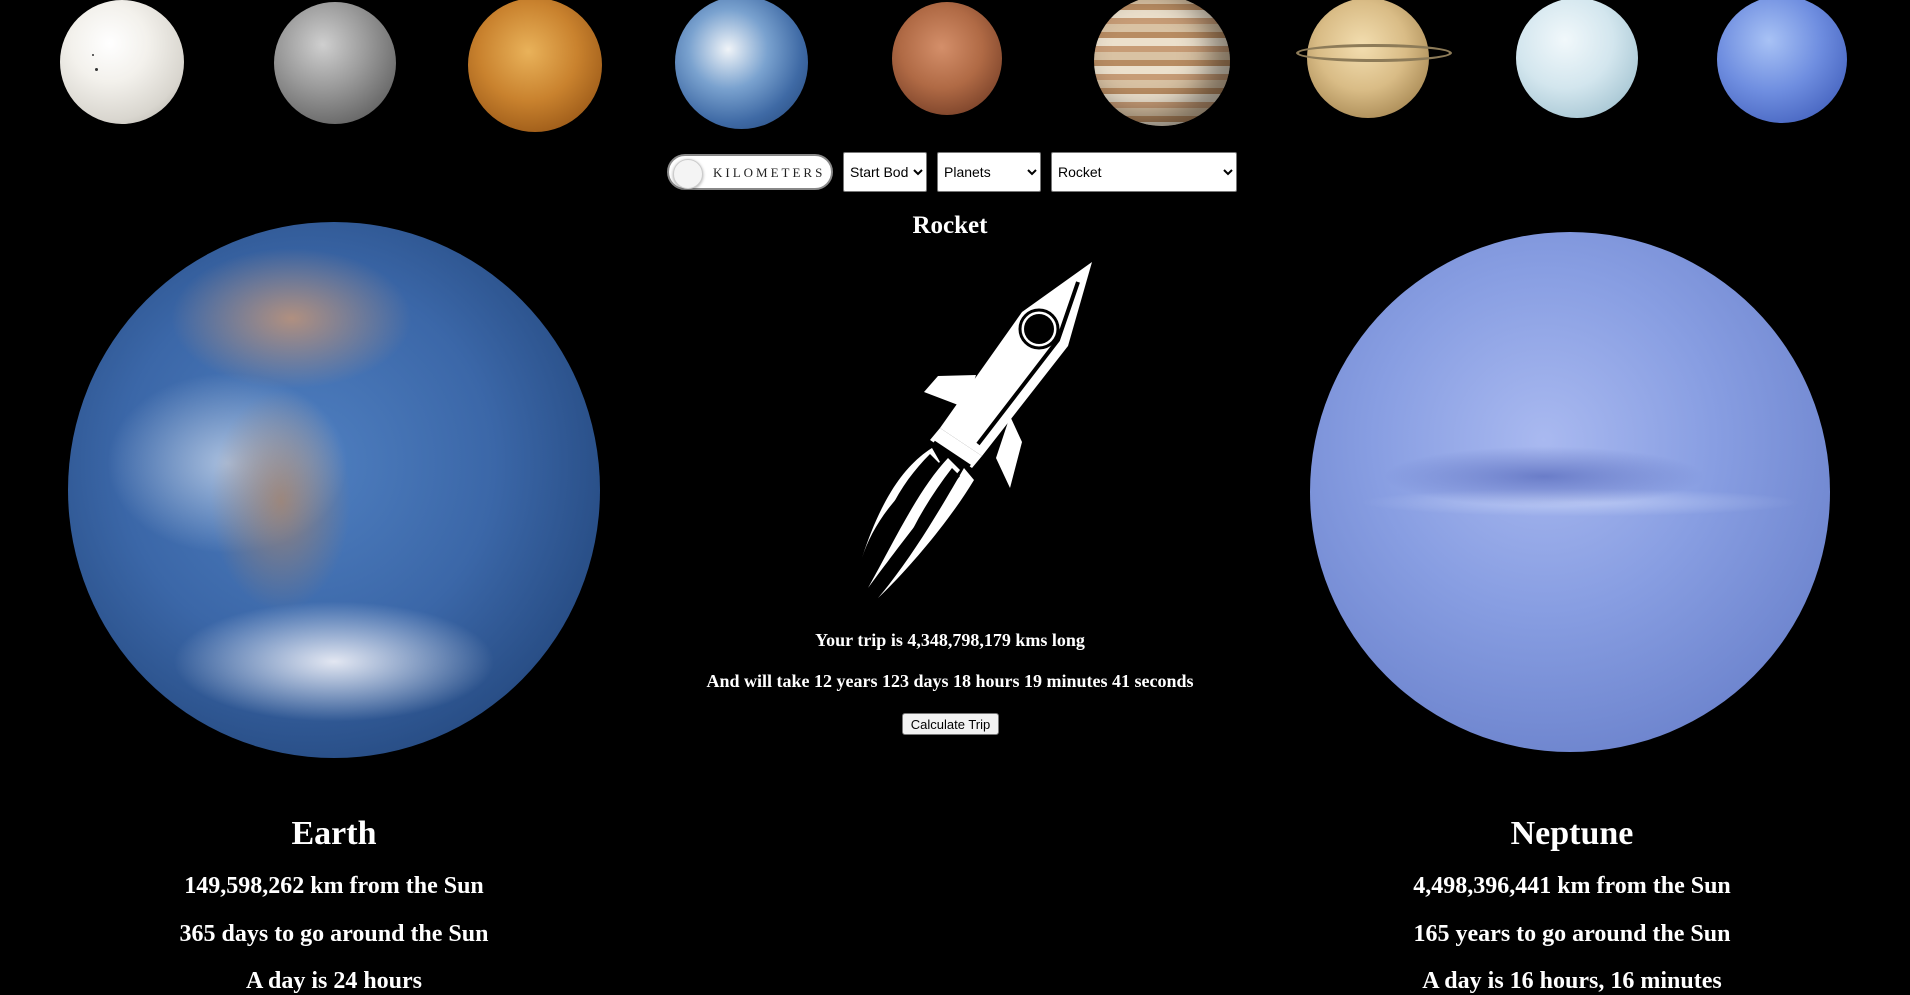 The height and width of the screenshot is (995, 1910). What do you see at coordinates (977, 430) in the screenshot?
I see `rocket-icon` at bounding box center [977, 430].